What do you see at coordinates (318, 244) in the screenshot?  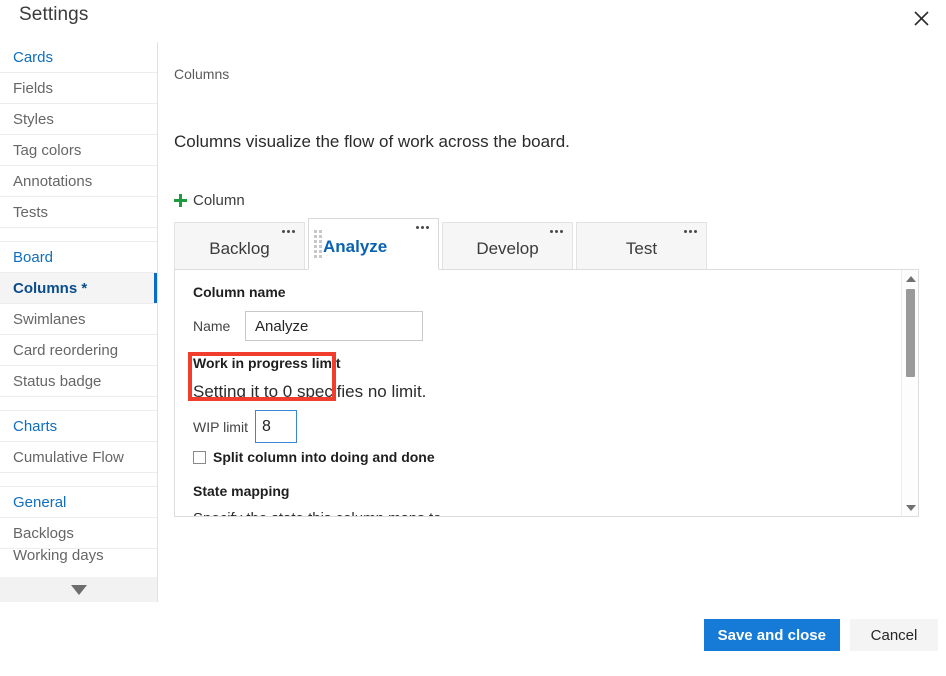 I see `drag-handle-icon` at bounding box center [318, 244].